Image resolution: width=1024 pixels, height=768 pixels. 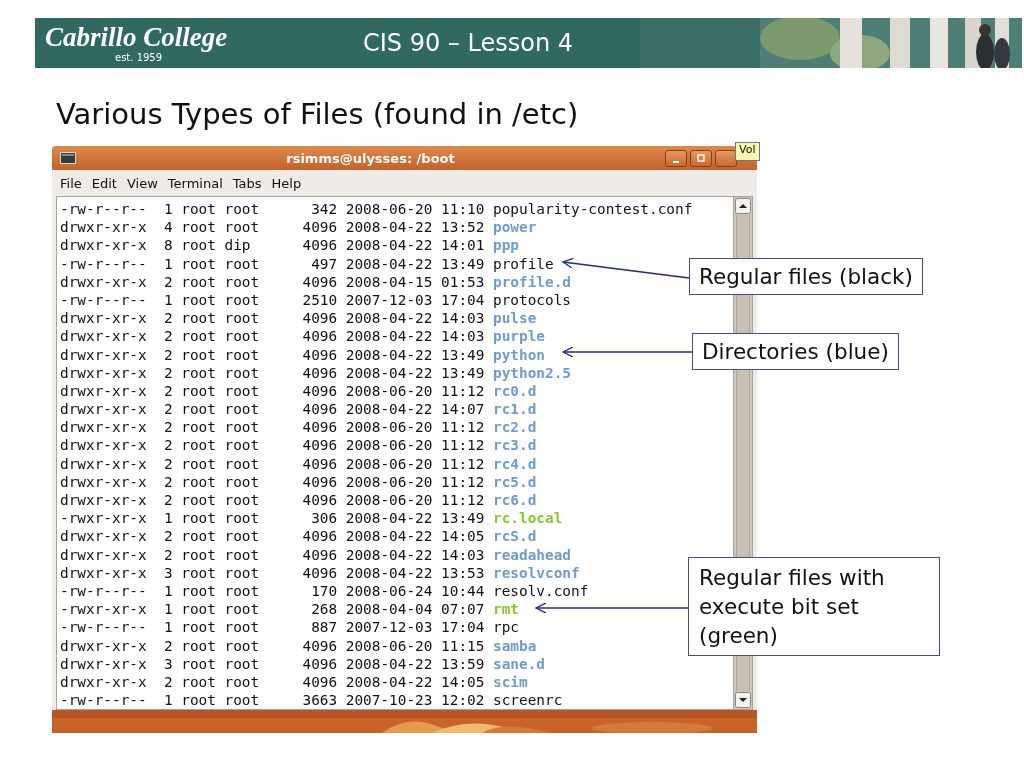 What do you see at coordinates (519, 354) in the screenshot?
I see `file-name: python` at bounding box center [519, 354].